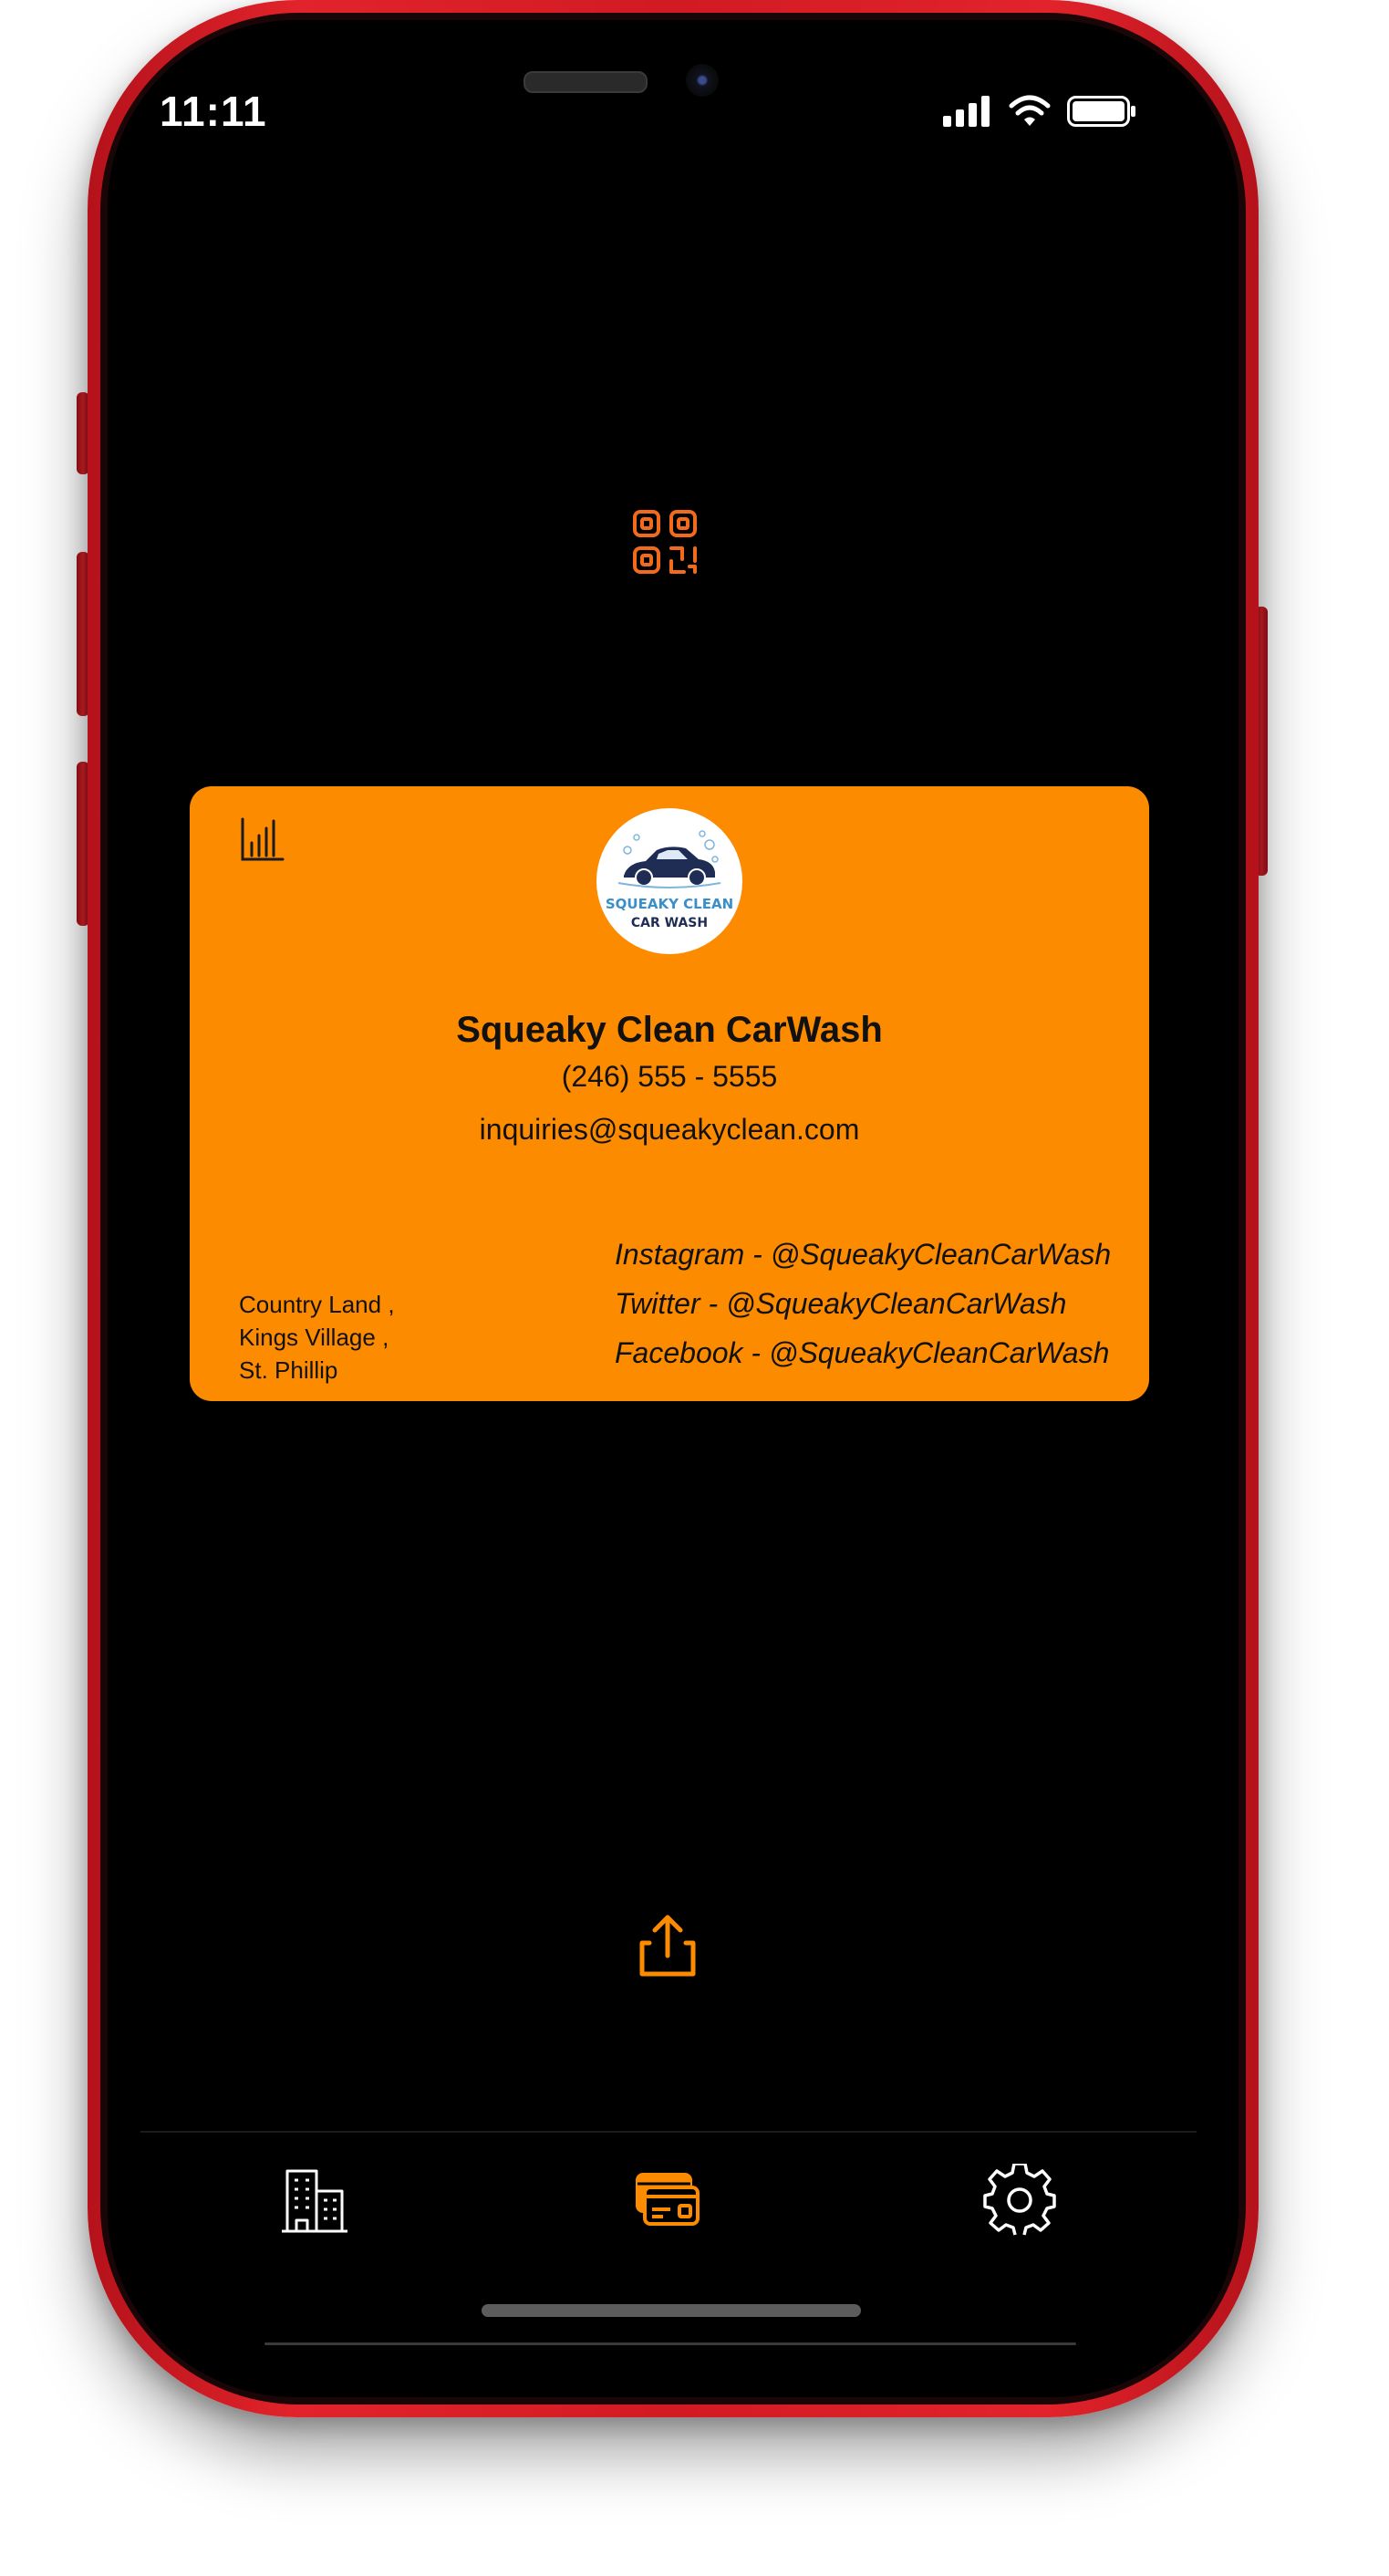  I want to click on bar-chart-icon, so click(263, 839).